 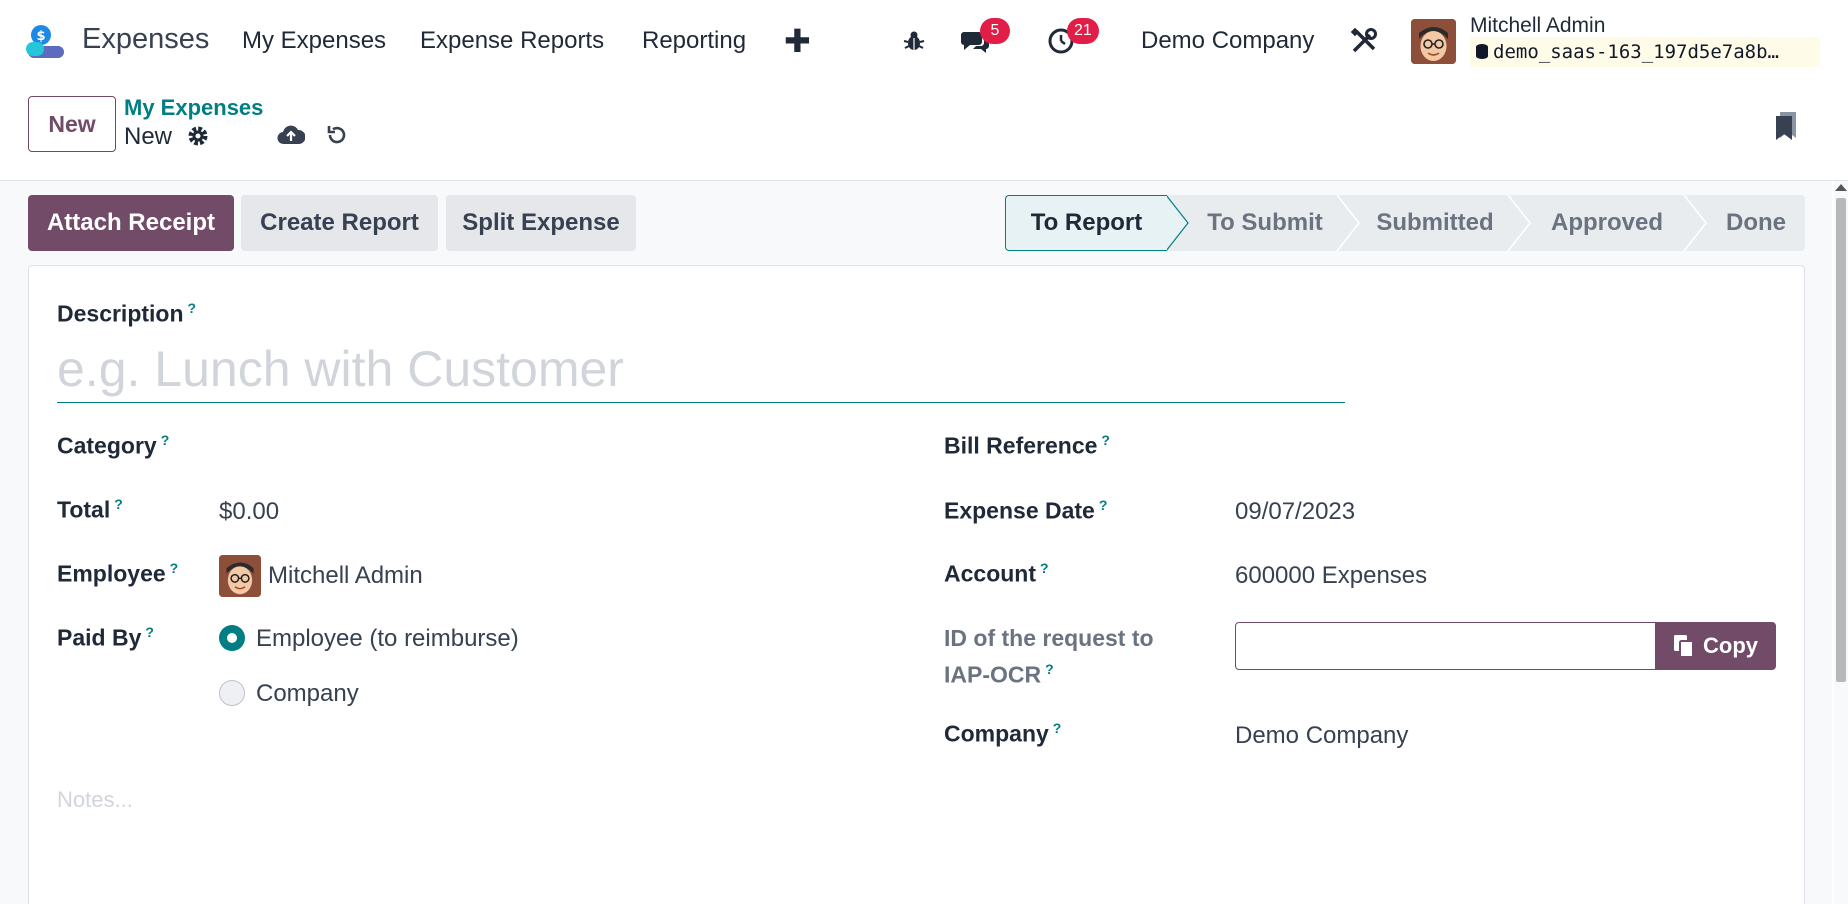 I want to click on add-menu-icon: ✚, so click(x=797, y=41).